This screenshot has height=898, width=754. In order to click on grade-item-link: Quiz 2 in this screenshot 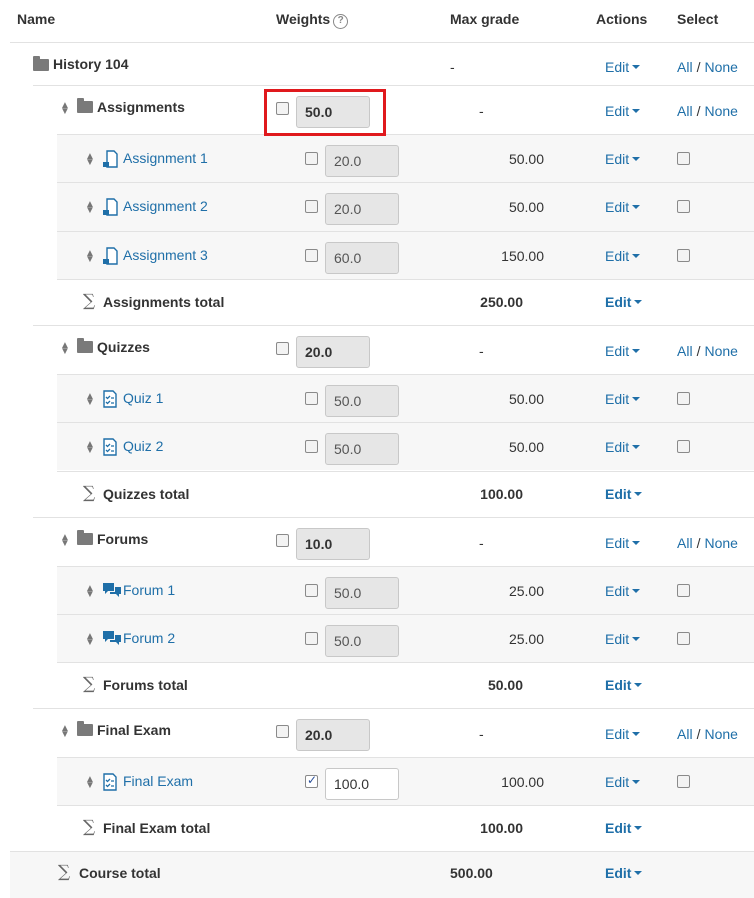, I will do `click(143, 446)`.